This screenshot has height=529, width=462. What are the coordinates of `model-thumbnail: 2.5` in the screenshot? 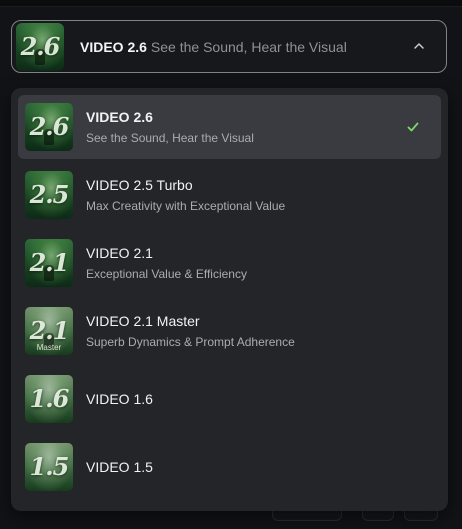 It's located at (49, 195).